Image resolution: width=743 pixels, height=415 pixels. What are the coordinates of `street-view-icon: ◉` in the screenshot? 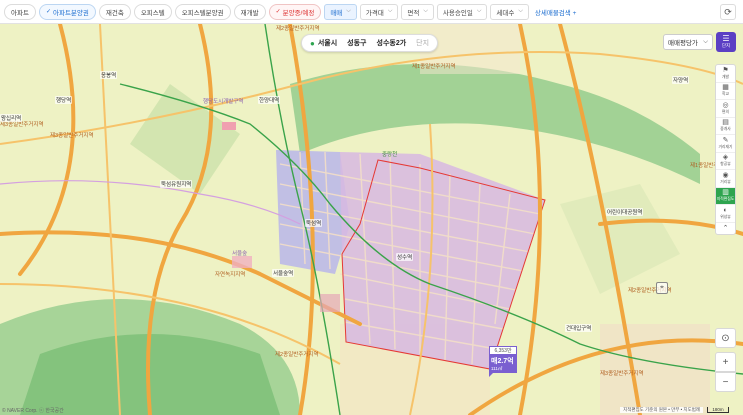 It's located at (725, 175).